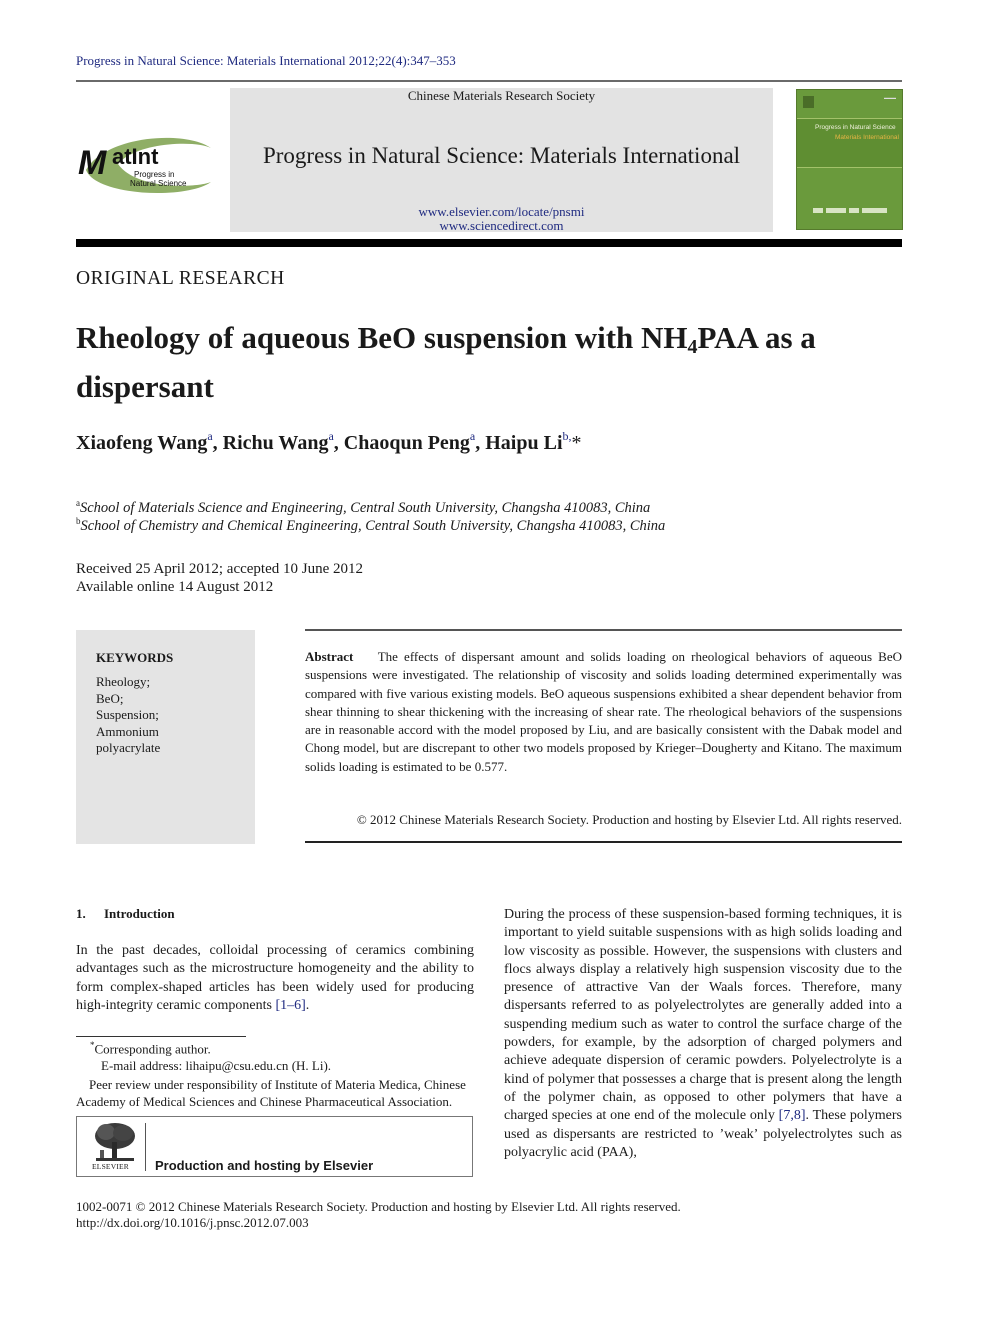 Image resolution: width=992 pixels, height=1323 pixels. What do you see at coordinates (264, 1165) in the screenshot?
I see `elsevier-hosting-text: Production and hosting by Elsevier` at bounding box center [264, 1165].